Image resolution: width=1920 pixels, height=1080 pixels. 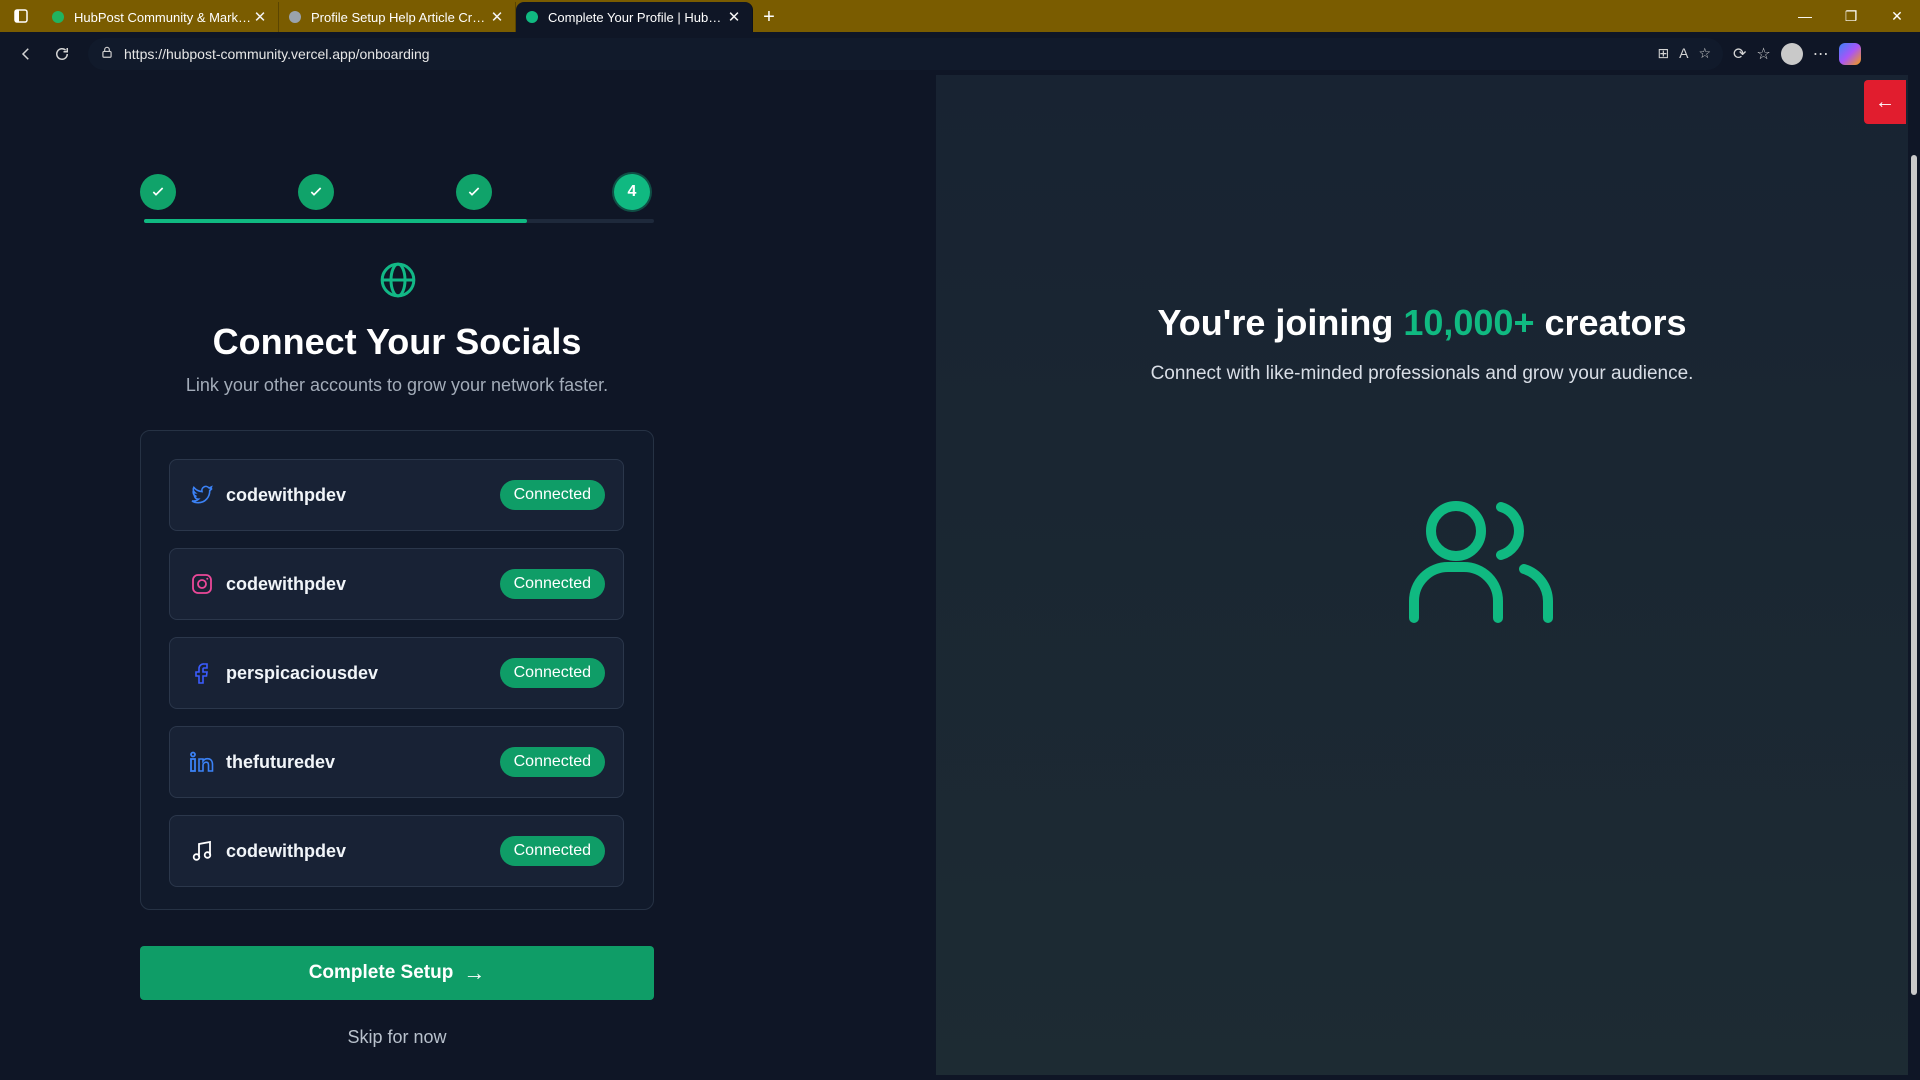 What do you see at coordinates (1739, 54) in the screenshot?
I see `extensions-icon: ⟳` at bounding box center [1739, 54].